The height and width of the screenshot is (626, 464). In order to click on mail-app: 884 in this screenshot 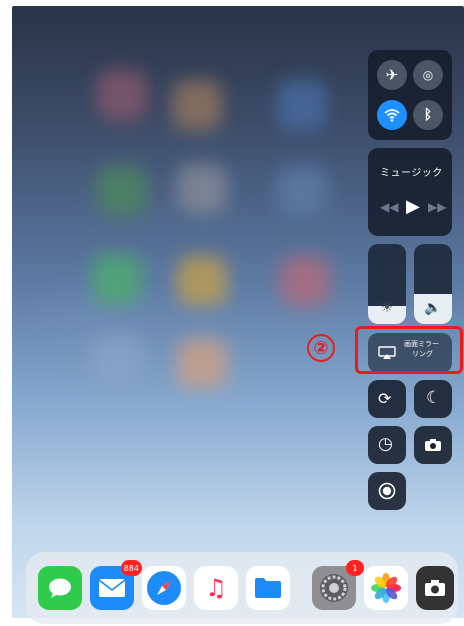, I will do `click(116, 585)`.